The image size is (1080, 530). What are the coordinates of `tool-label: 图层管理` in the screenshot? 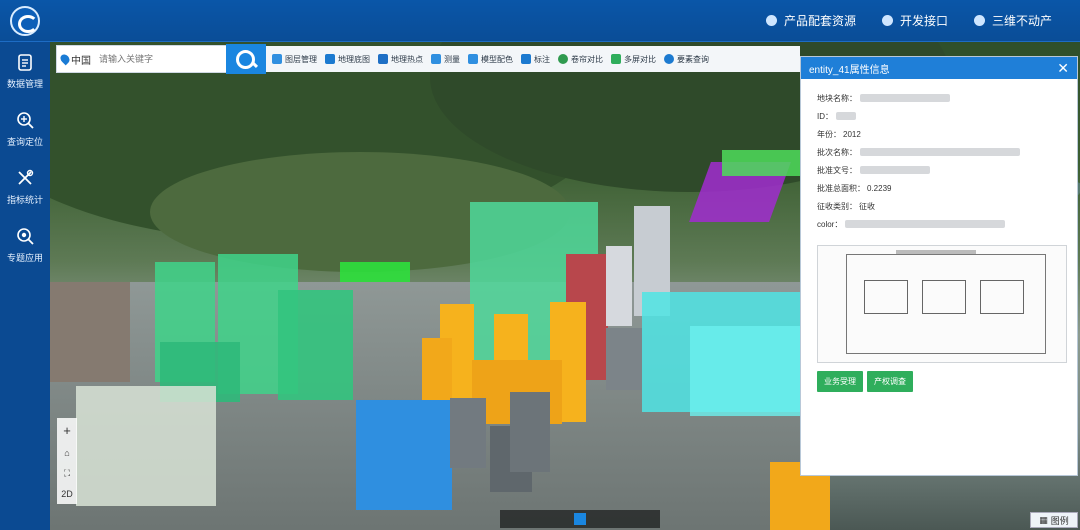 It's located at (301, 59).